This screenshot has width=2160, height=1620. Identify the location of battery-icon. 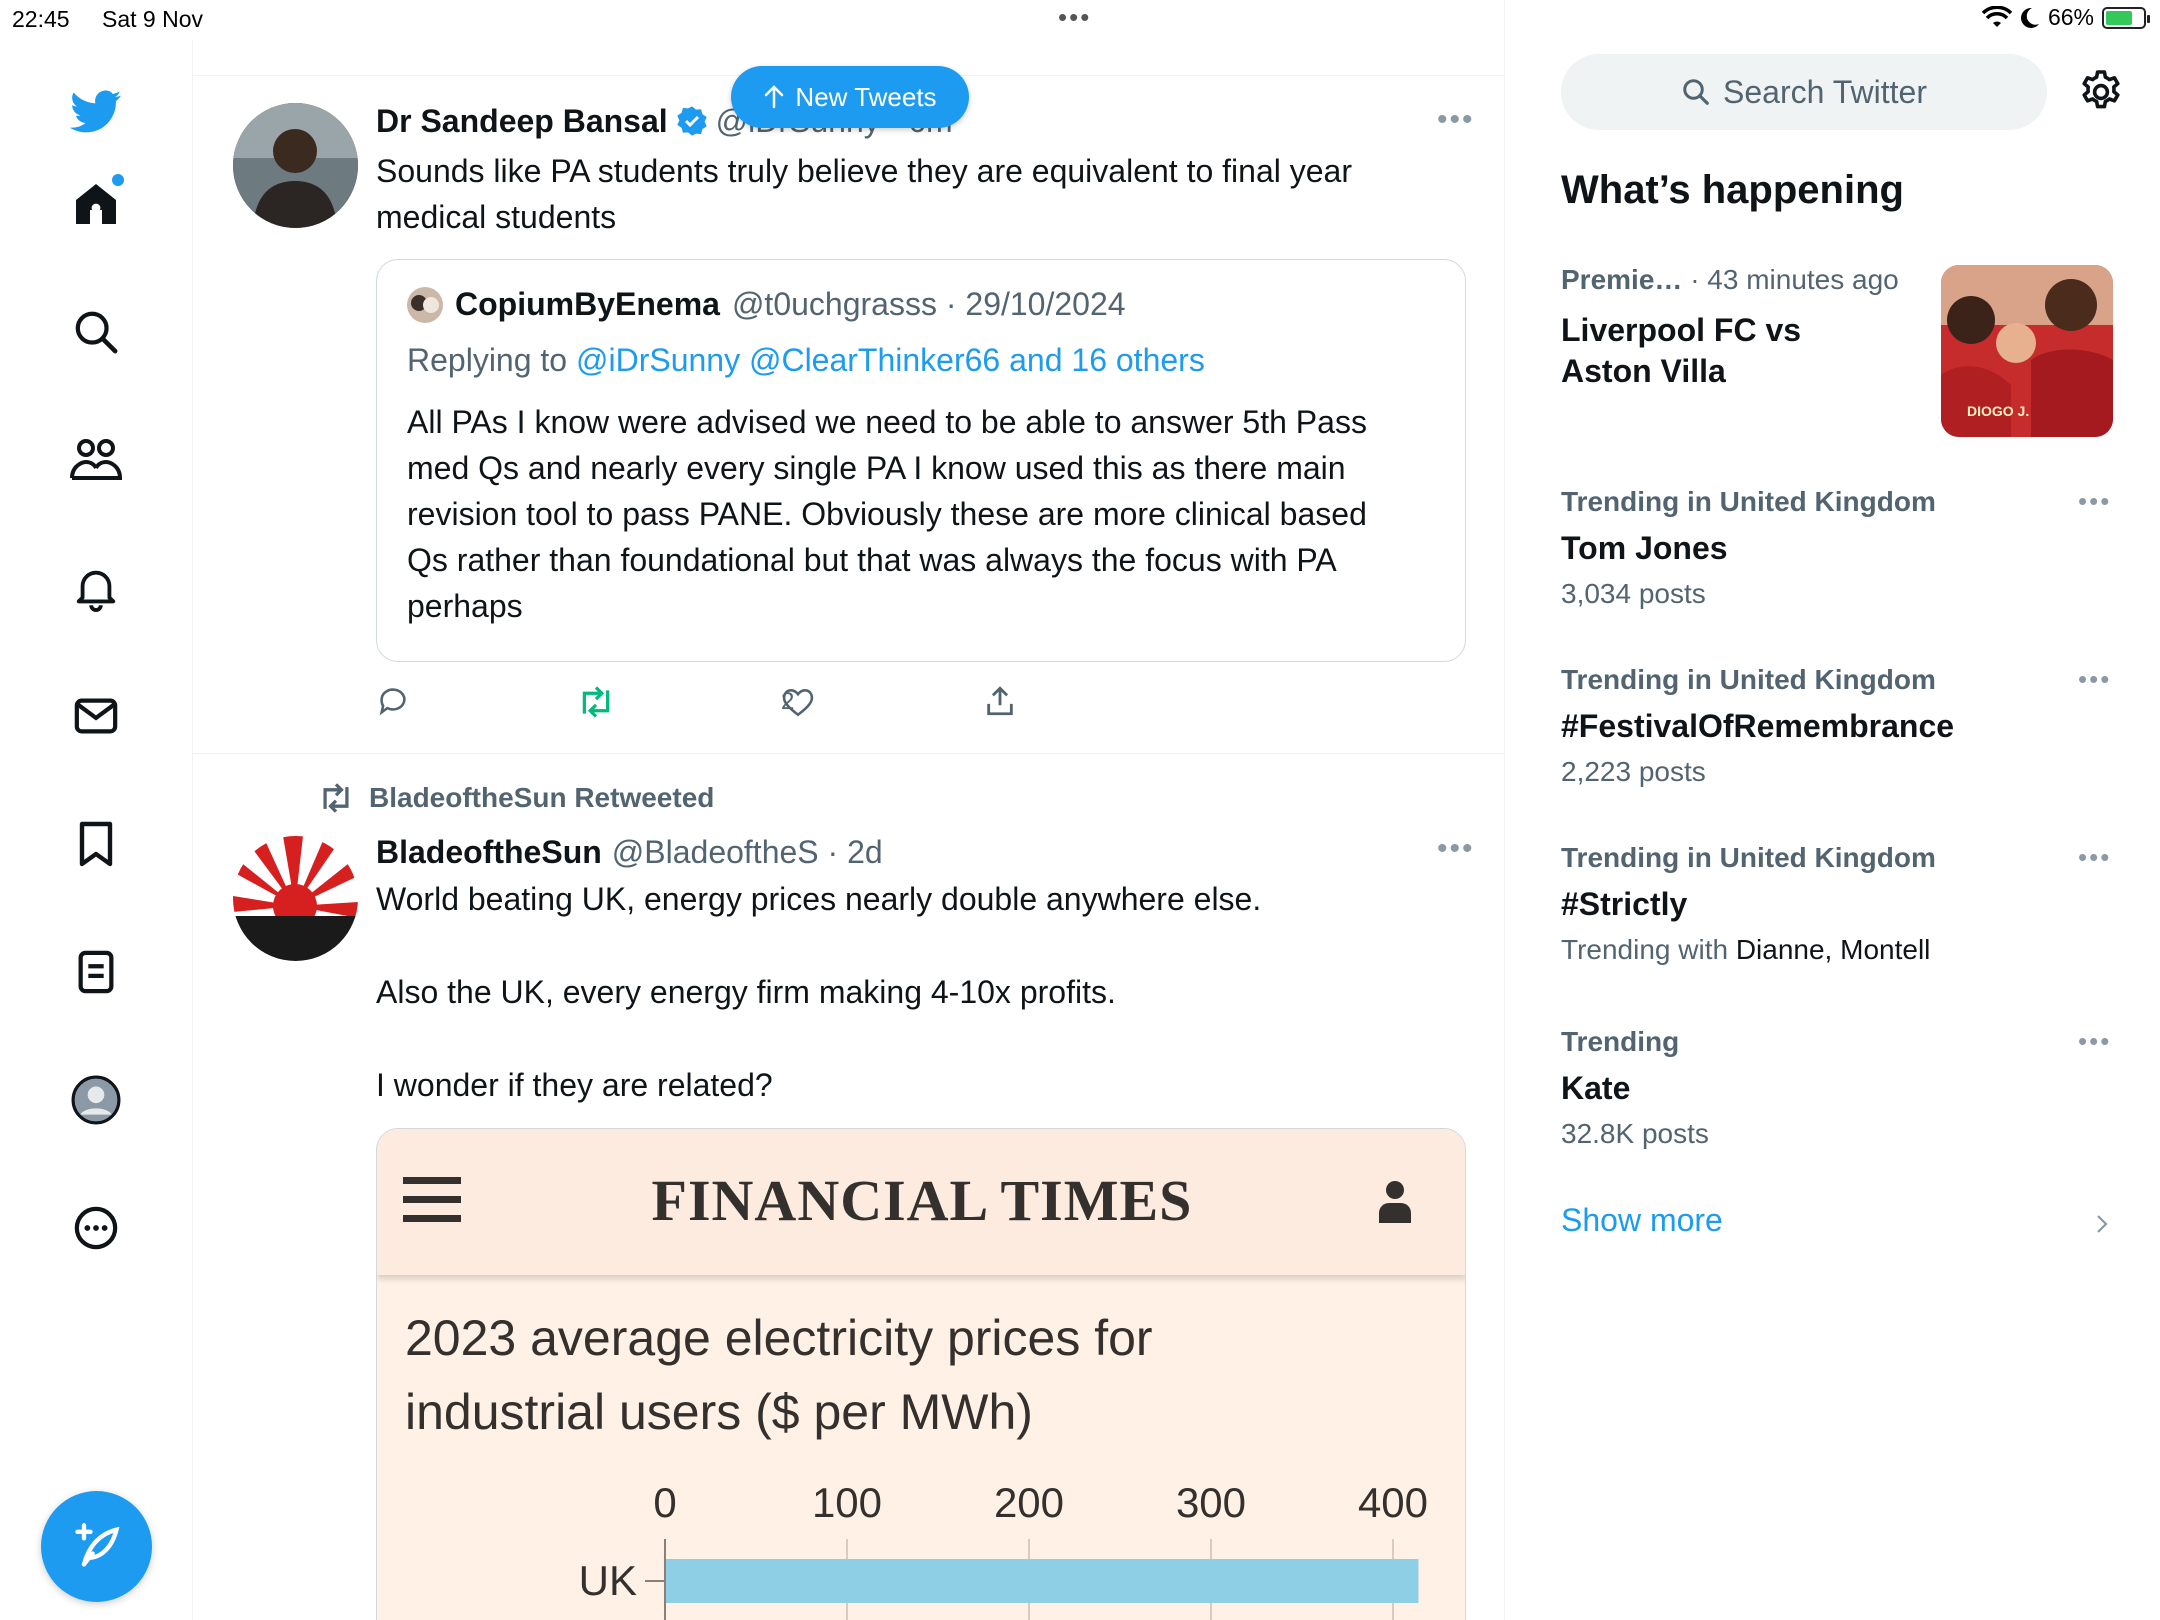
(2126, 17).